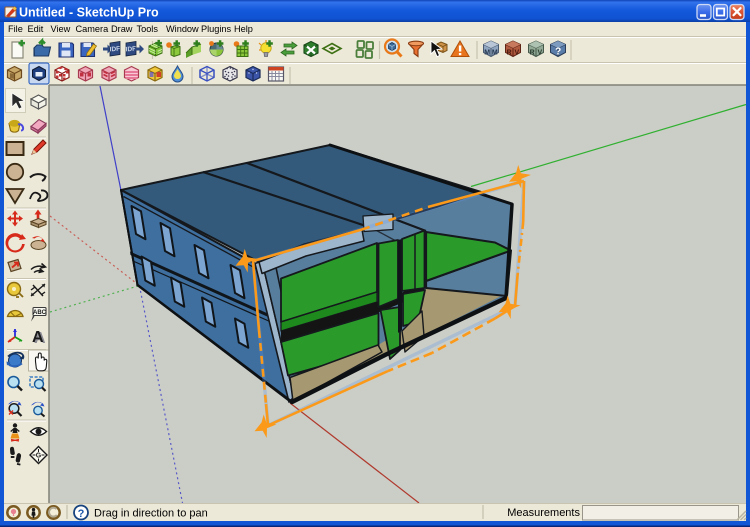 The image size is (750, 527). I want to click on svg-text: View, so click(61, 29).